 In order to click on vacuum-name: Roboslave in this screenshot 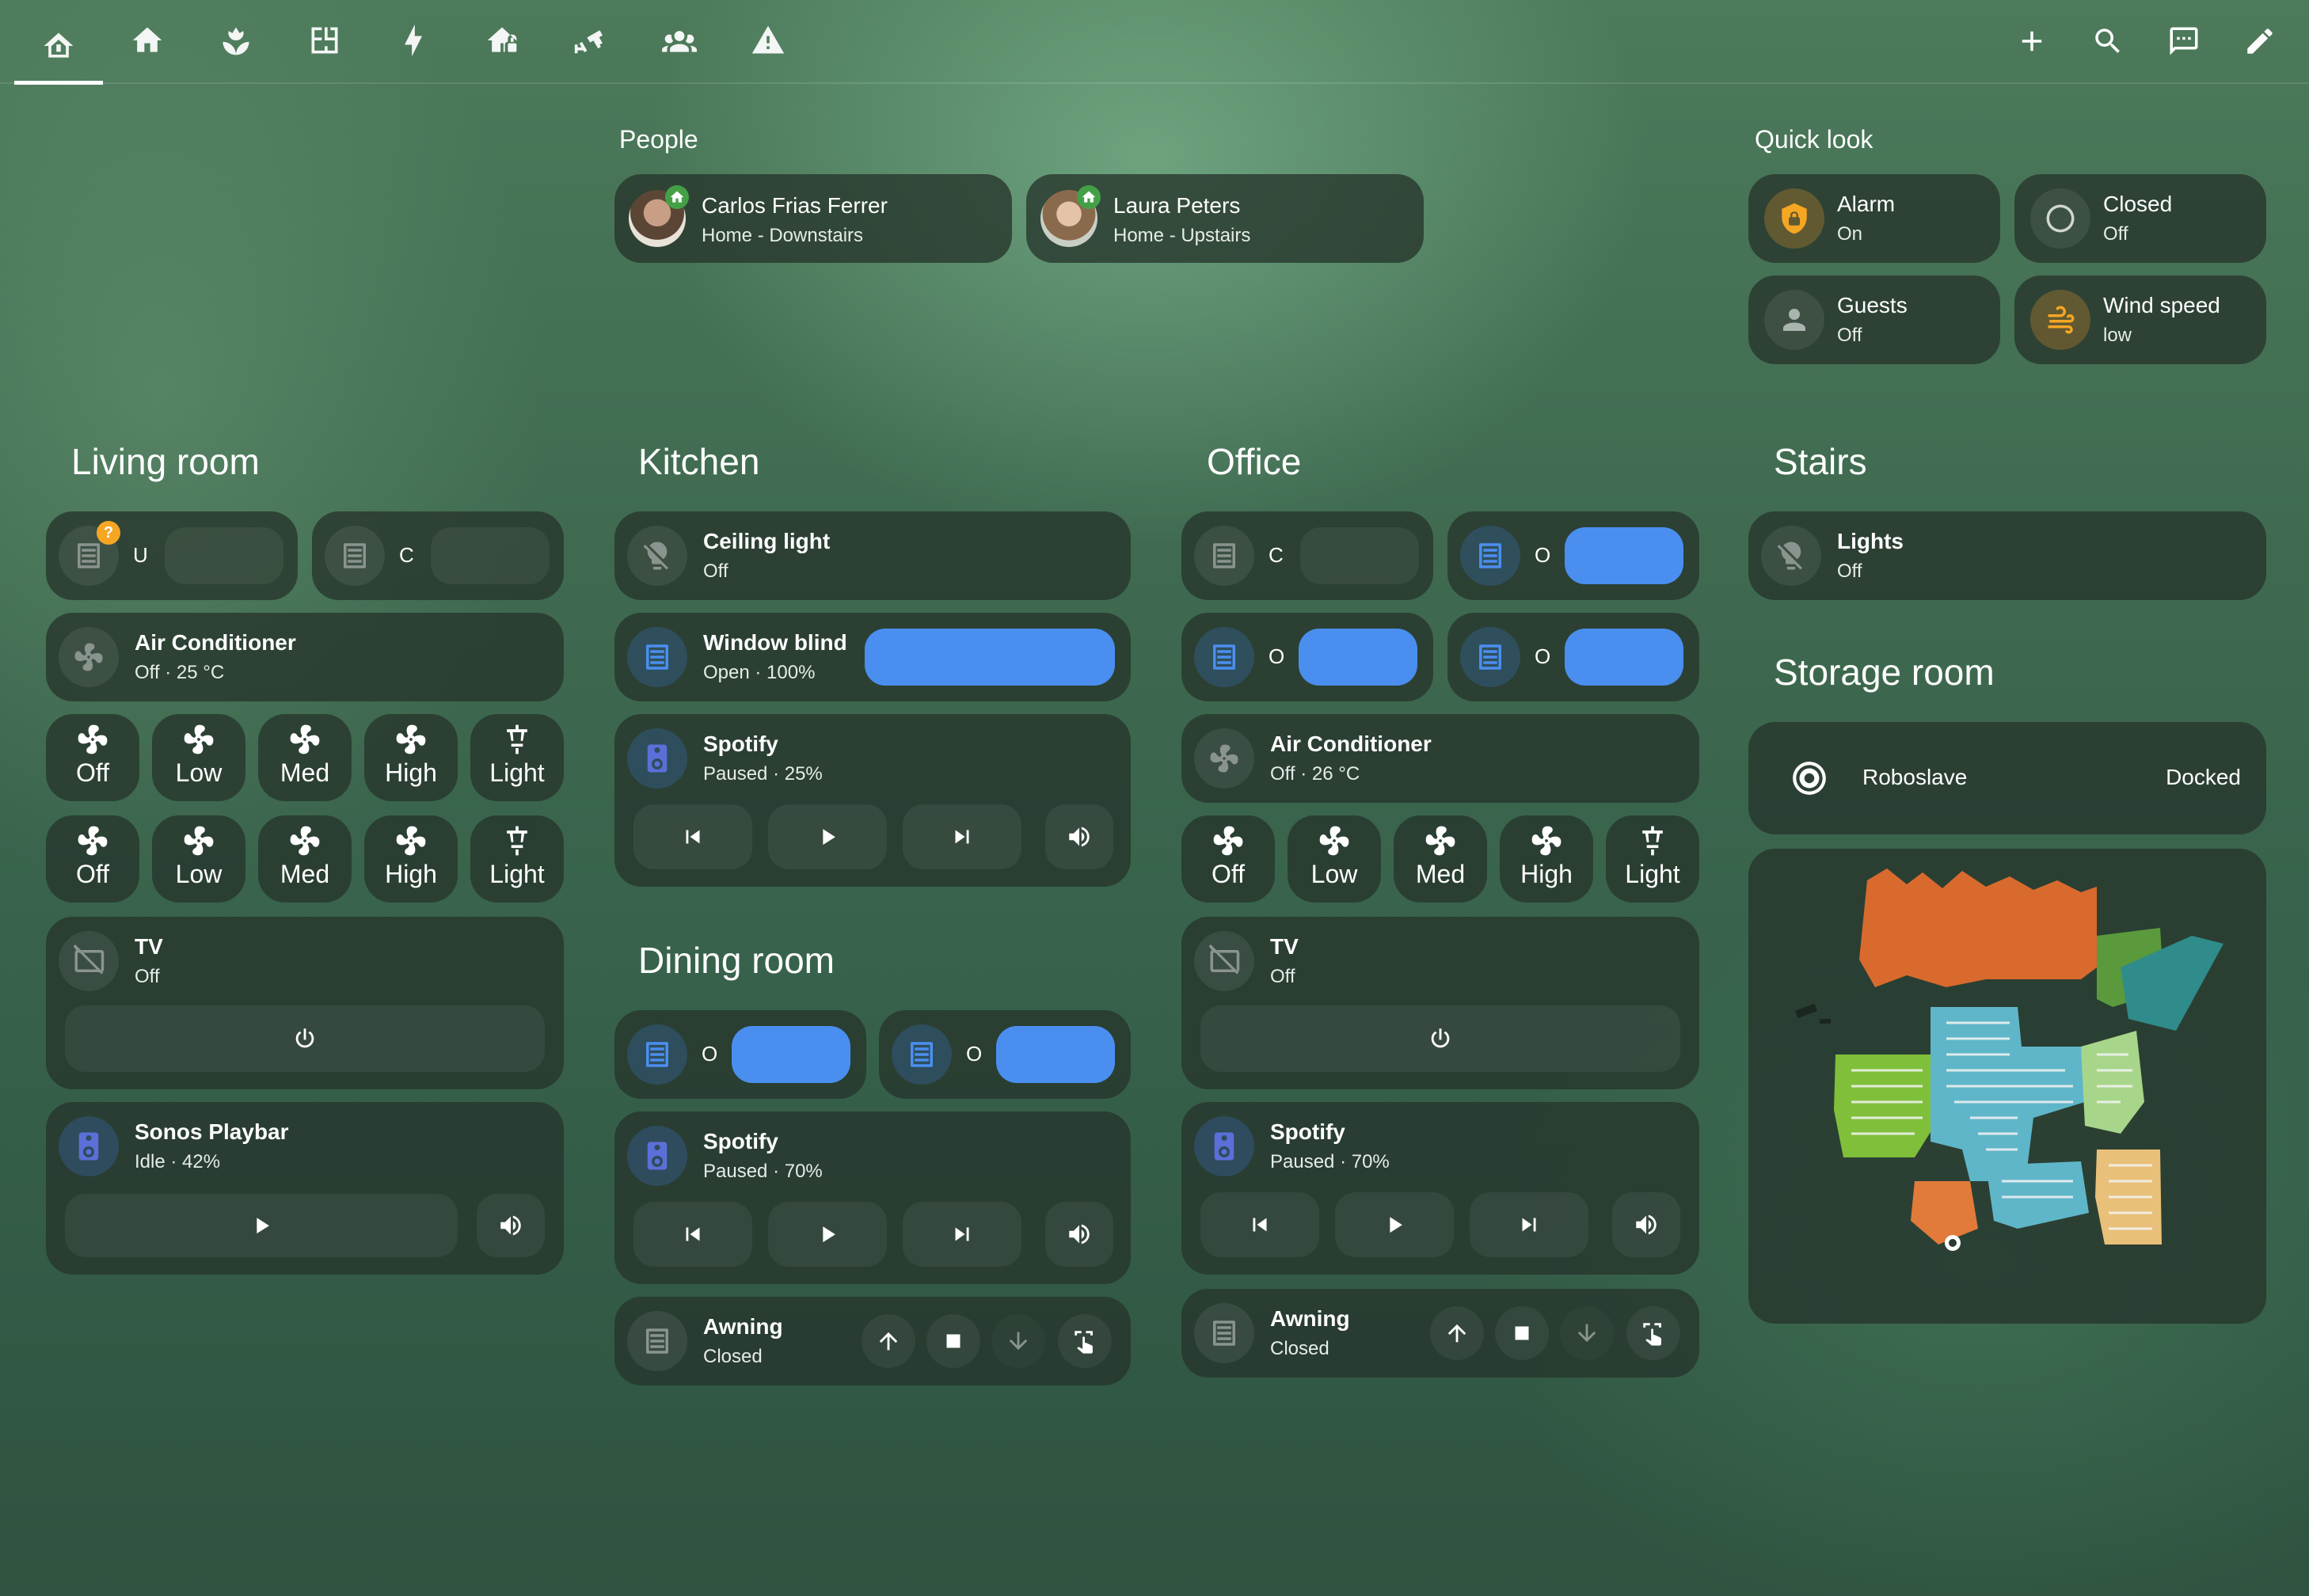, I will do `click(1915, 777)`.